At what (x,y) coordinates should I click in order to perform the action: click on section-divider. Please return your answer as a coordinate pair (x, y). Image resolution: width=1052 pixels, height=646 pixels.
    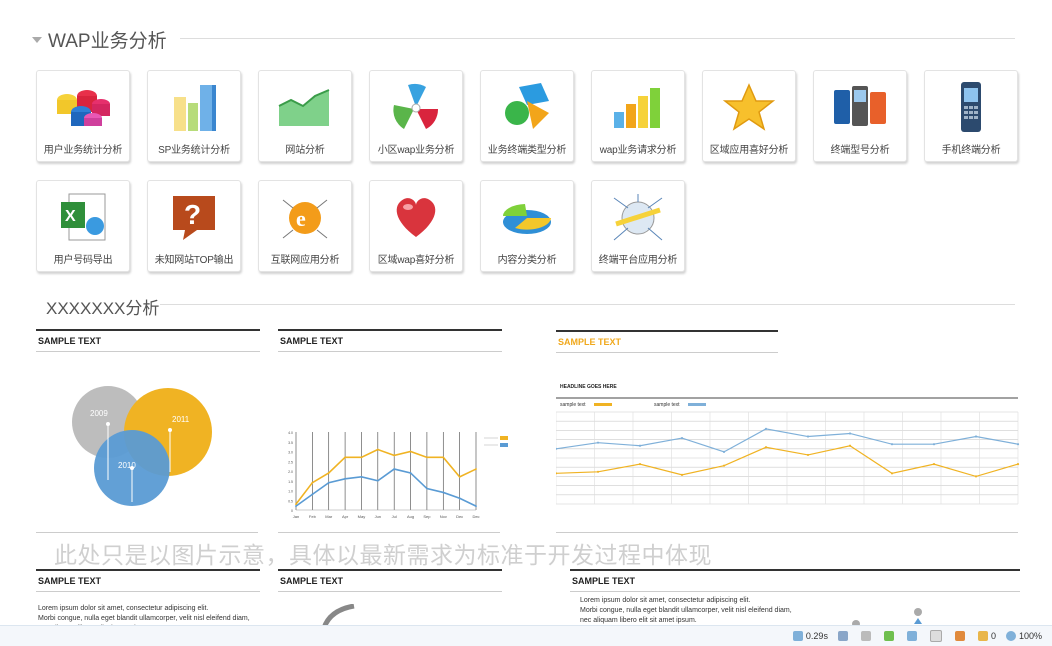
    Looking at the image, I should click on (597, 38).